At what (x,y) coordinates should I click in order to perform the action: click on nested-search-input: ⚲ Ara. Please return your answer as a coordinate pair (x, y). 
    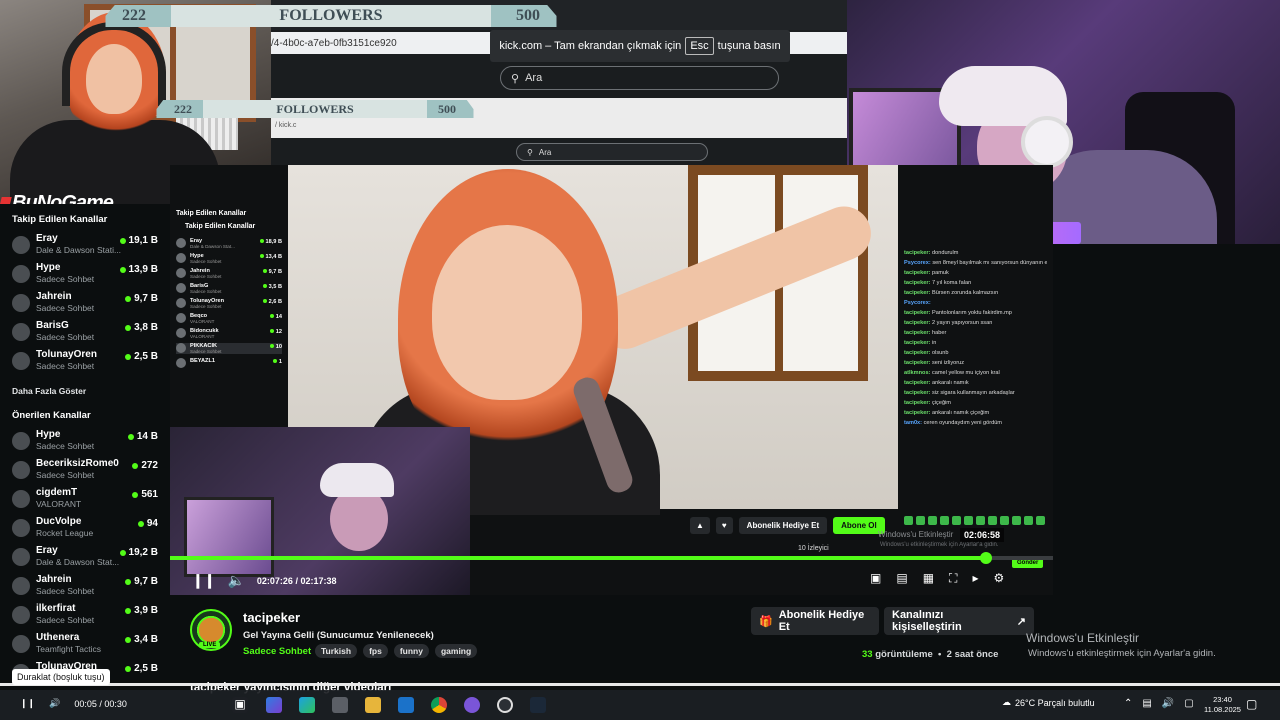
    Looking at the image, I should click on (612, 152).